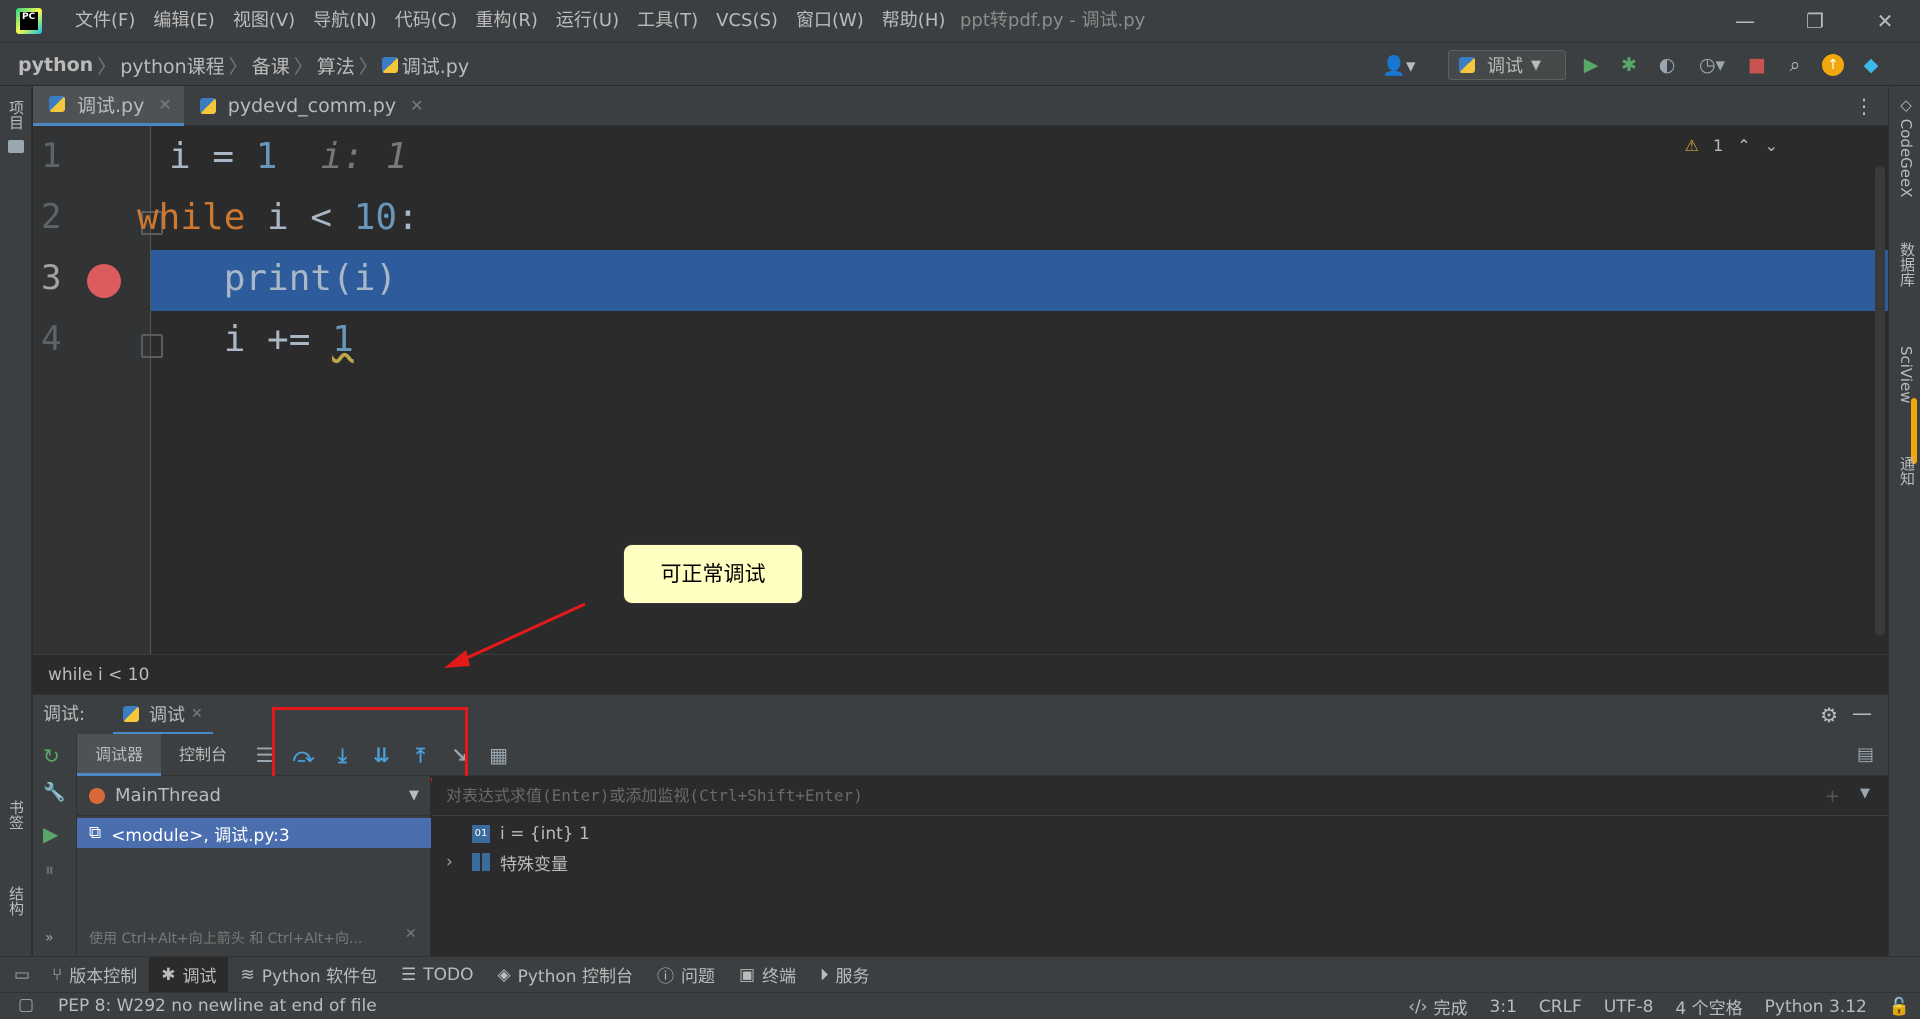 This screenshot has width=1920, height=1019. What do you see at coordinates (435, 65) in the screenshot?
I see `breadcrumb-file: 调试.py` at bounding box center [435, 65].